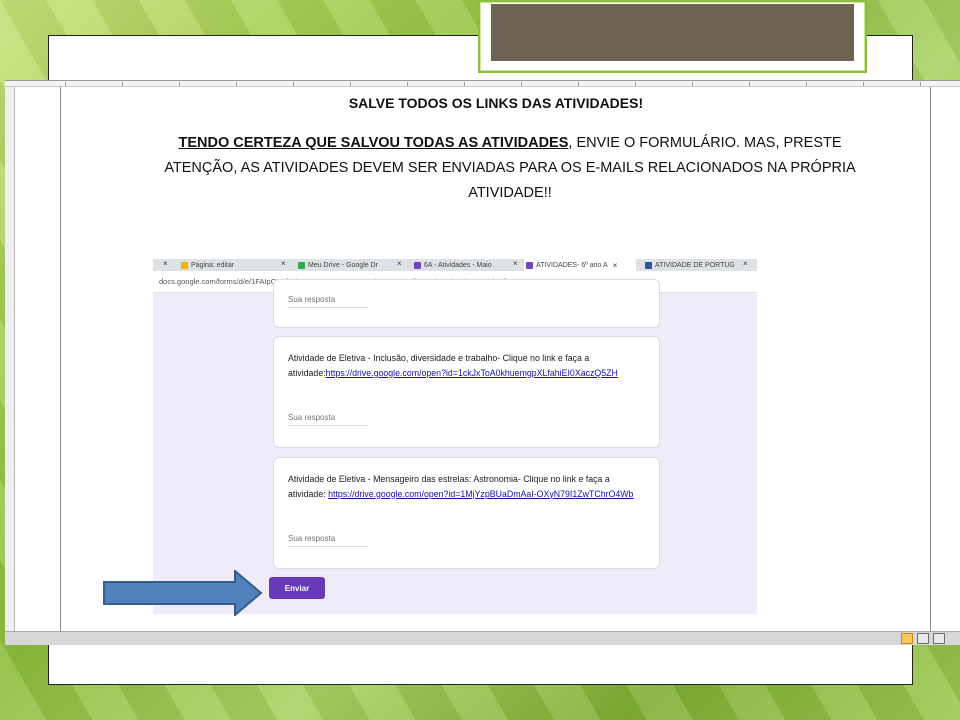  What do you see at coordinates (482, 638) in the screenshot?
I see `status-bar` at bounding box center [482, 638].